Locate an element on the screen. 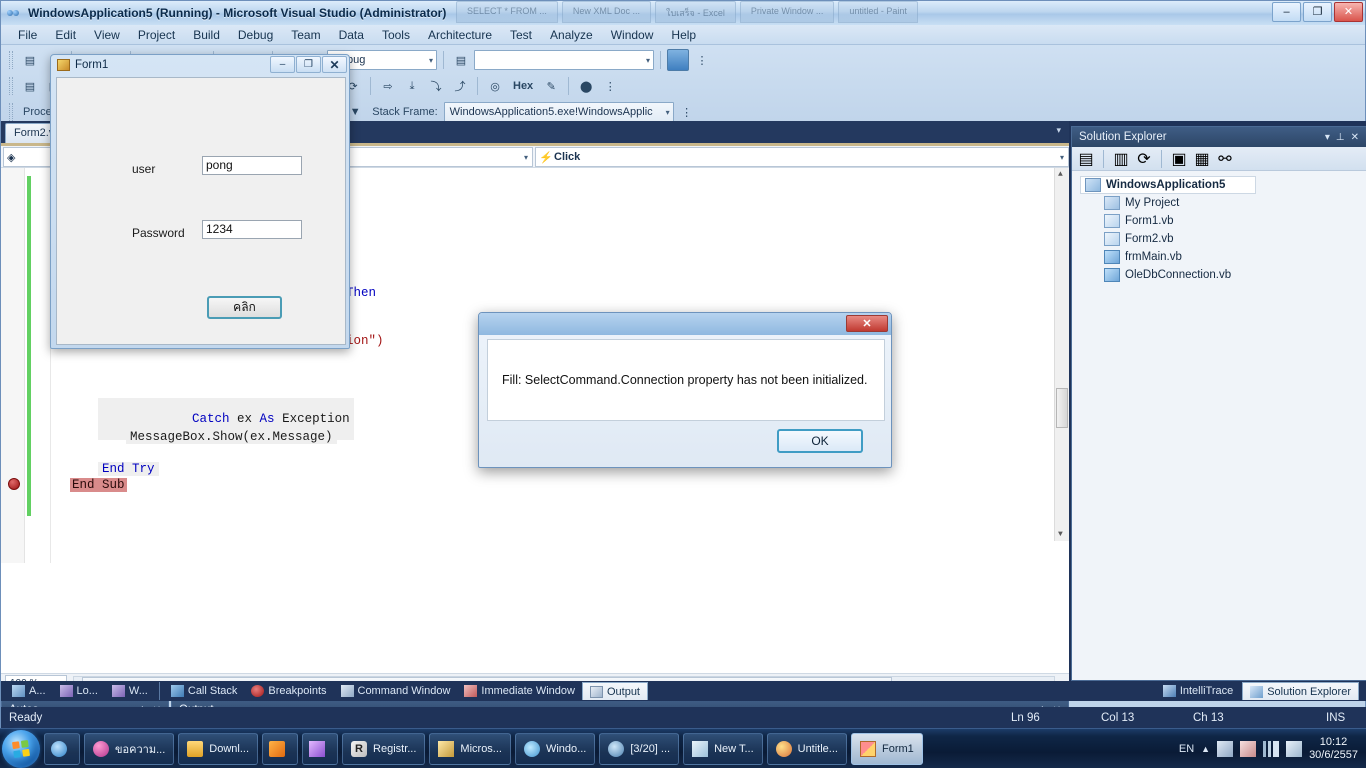 This screenshot has width=1366, height=768. events-combo: ⚡ Click is located at coordinates (802, 157).